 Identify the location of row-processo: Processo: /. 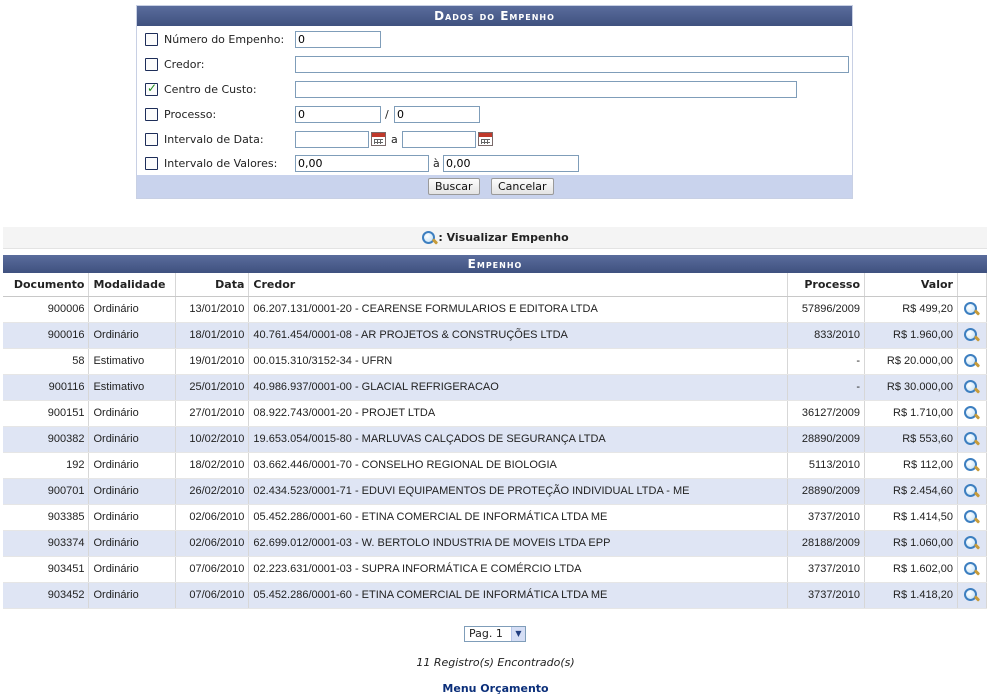
(495, 117).